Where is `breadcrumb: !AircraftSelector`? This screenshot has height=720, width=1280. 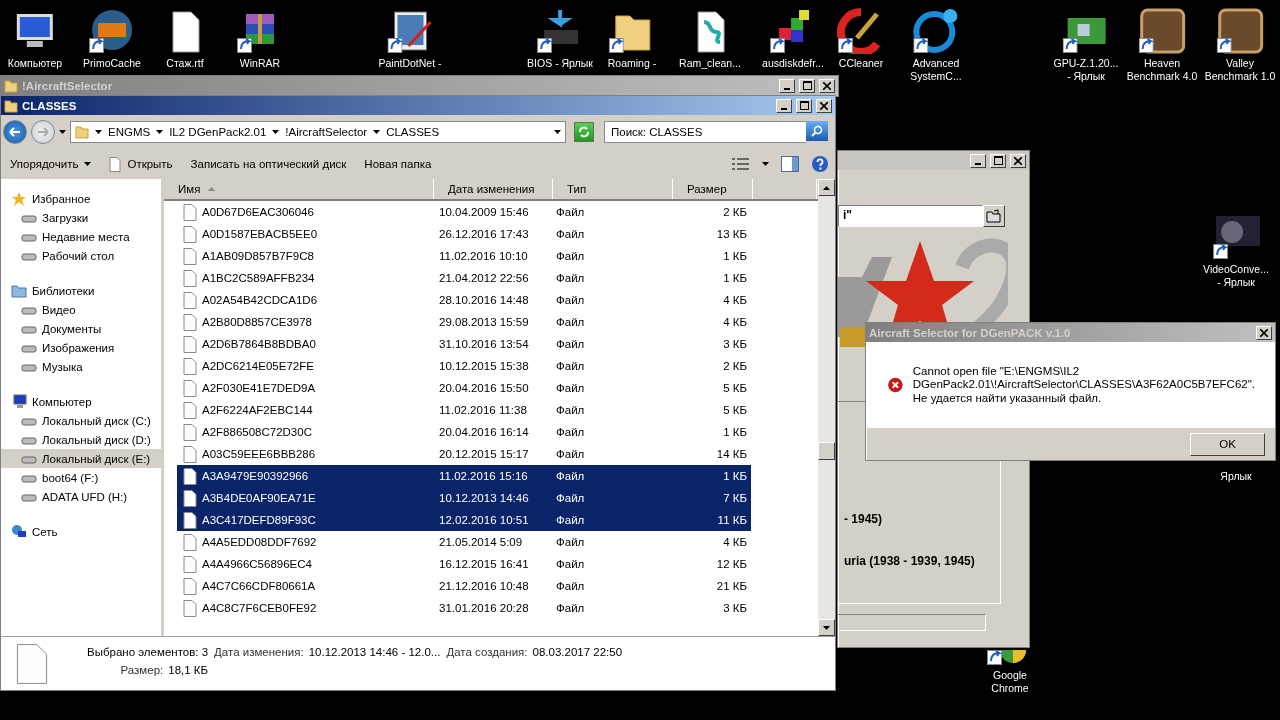
breadcrumb: !AircraftSelector is located at coordinates (326, 132).